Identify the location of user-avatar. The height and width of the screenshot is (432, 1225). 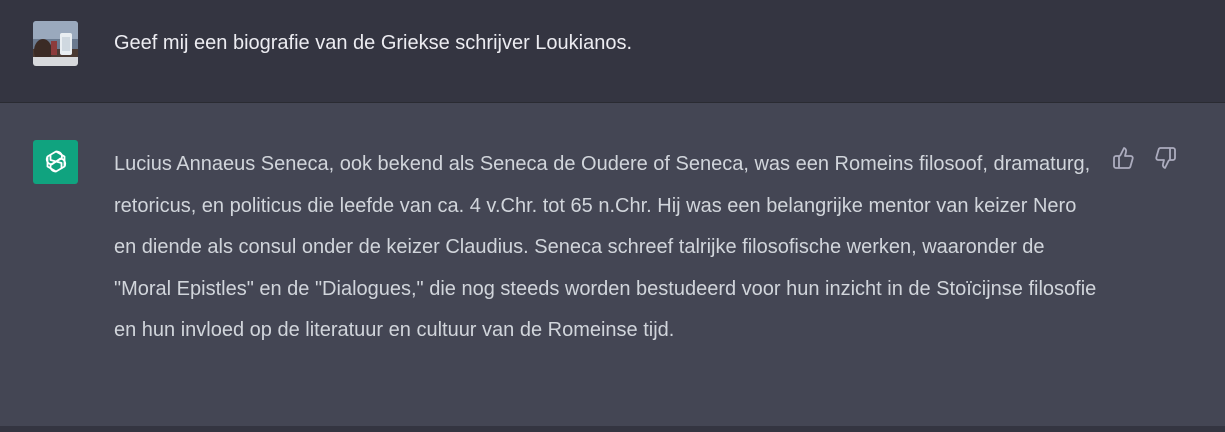
(55, 43).